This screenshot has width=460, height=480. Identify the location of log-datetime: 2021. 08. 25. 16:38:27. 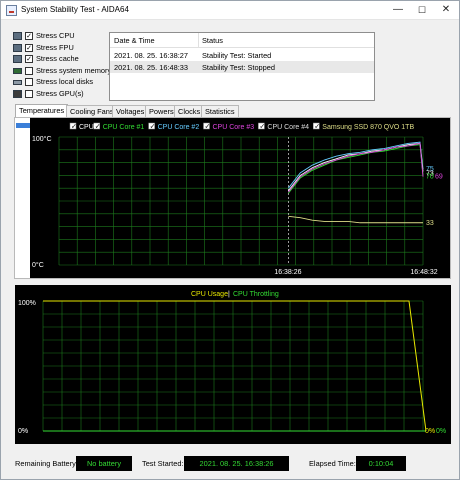
(151, 55).